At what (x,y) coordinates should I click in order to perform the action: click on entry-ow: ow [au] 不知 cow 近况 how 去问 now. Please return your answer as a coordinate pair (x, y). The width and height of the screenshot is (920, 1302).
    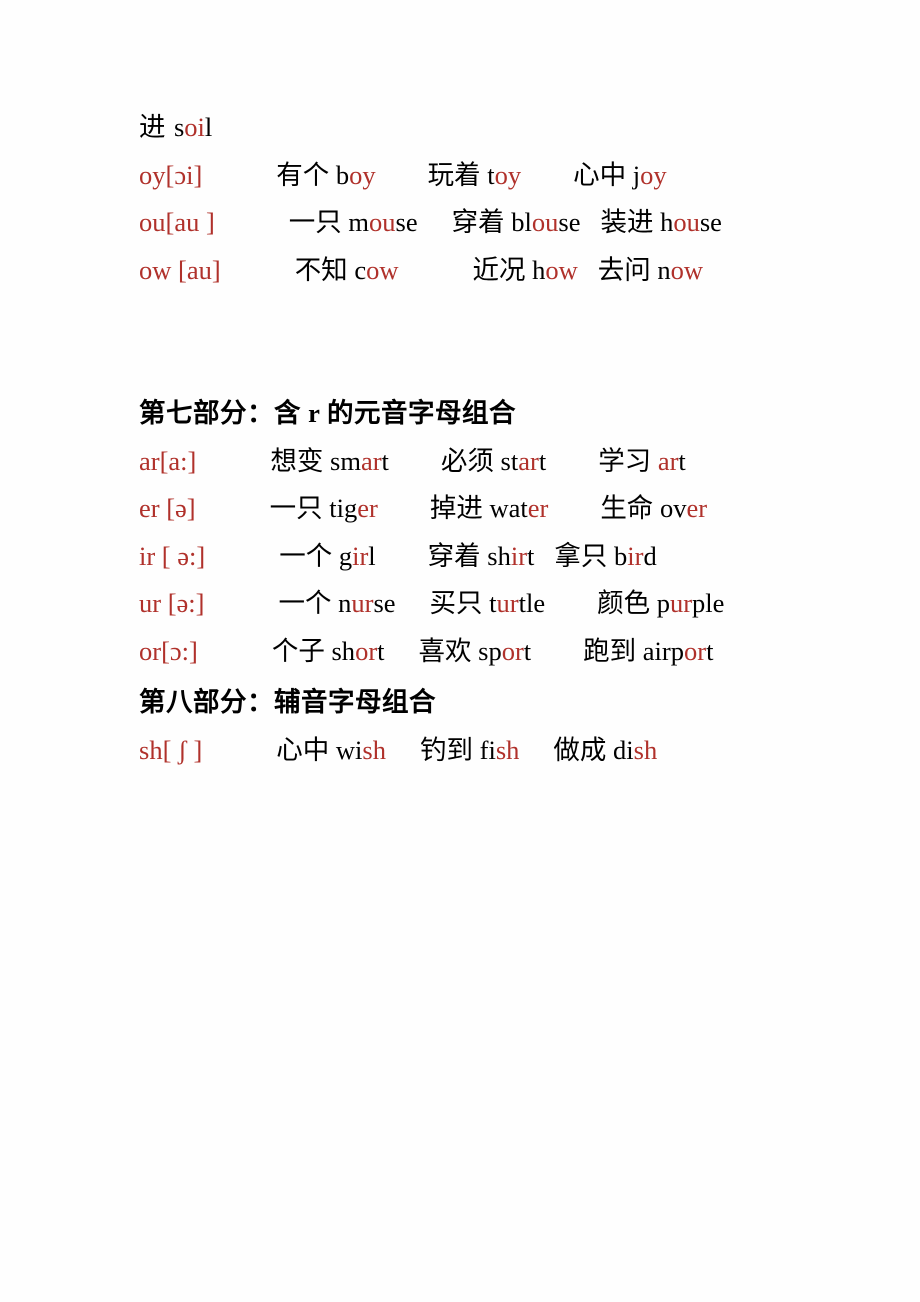
    Looking at the image, I should click on (461, 271).